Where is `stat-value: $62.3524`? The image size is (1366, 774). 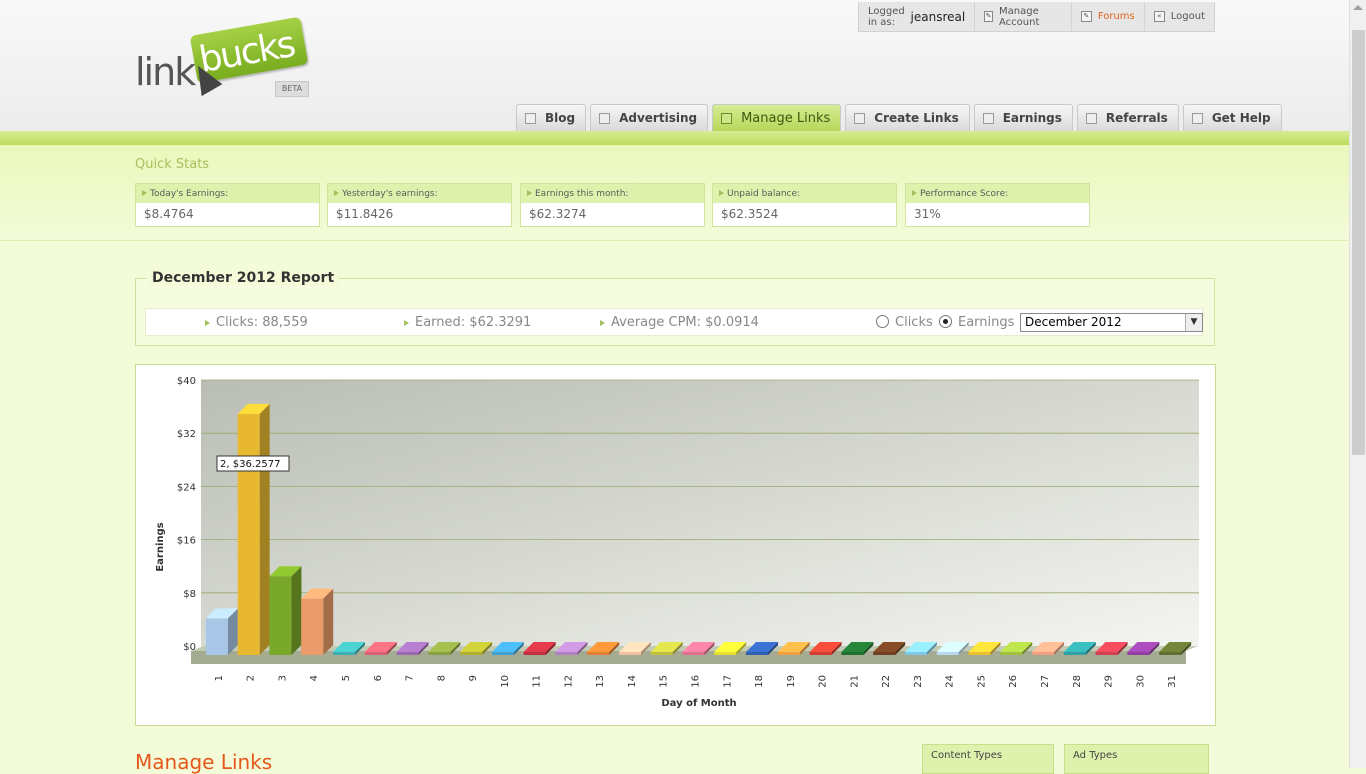
stat-value: $62.3524 is located at coordinates (750, 214).